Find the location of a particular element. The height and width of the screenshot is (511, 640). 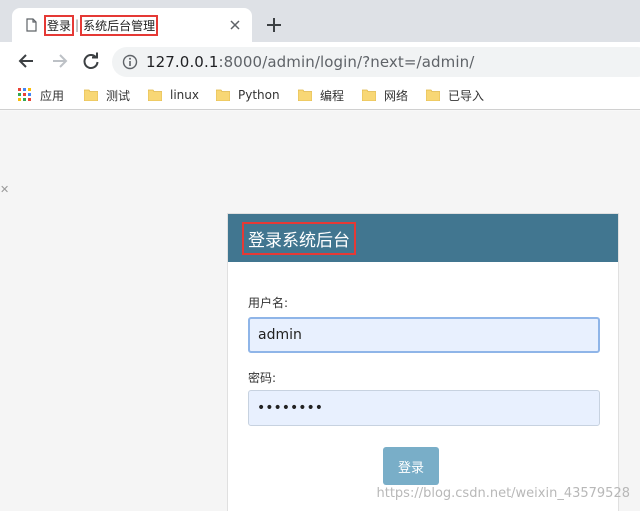

close-icon is located at coordinates (235, 25).